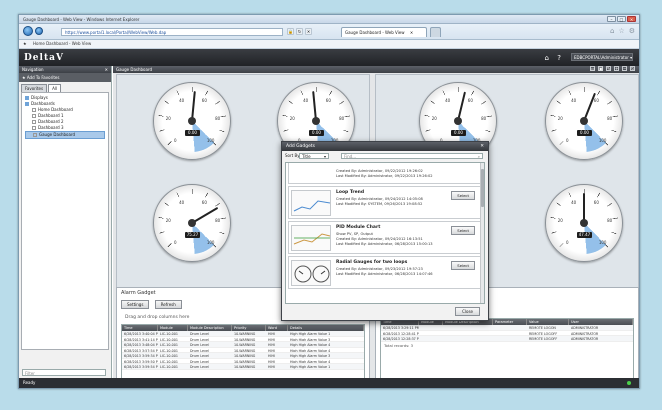  I want to click on maximize-button: □, so click(621, 19).